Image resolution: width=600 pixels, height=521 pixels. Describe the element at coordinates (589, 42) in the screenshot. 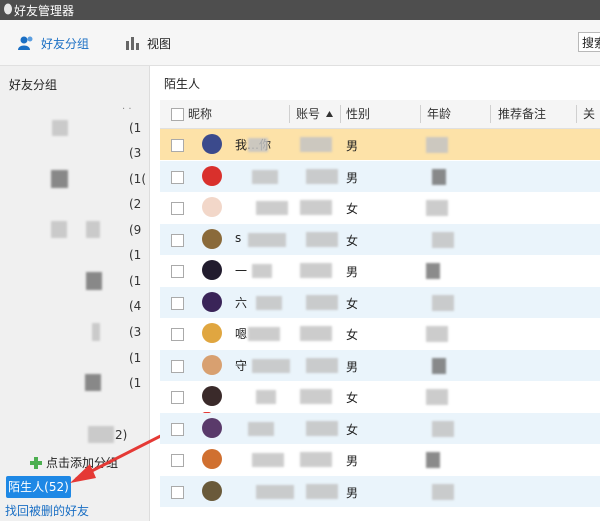

I see `search-input: 搜索` at that location.